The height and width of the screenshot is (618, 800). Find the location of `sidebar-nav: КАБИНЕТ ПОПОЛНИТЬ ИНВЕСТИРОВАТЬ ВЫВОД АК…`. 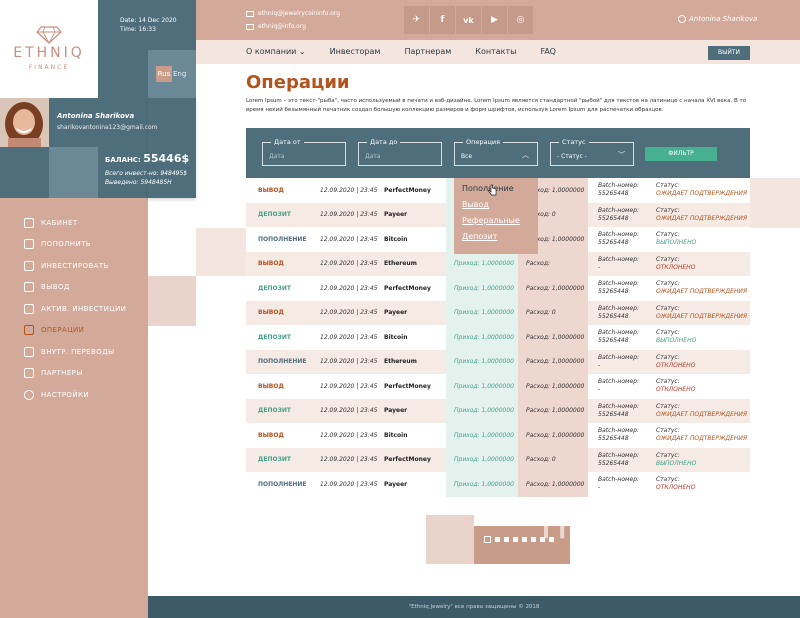

sidebar-nav: КАБИНЕТ ПОПОЛНИТЬ ИНВЕСТИРОВАТЬ ВЫВОД АК… is located at coordinates (86, 309).